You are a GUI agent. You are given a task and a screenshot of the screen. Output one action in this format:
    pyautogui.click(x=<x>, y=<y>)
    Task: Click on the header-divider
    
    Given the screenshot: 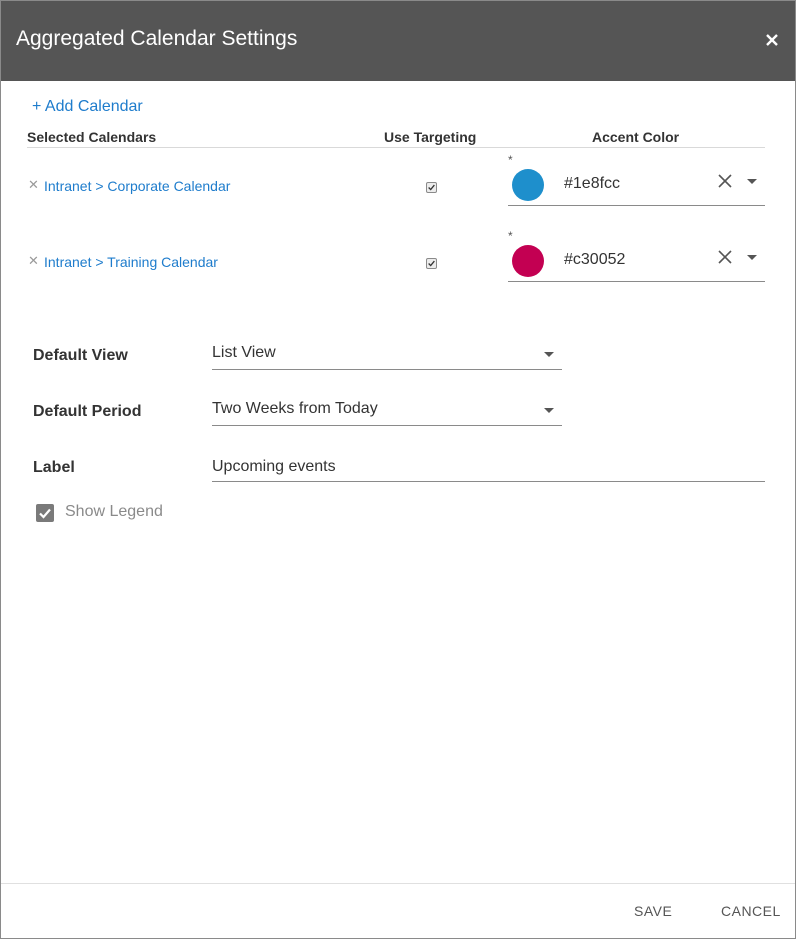 What is the action you would take?
    pyautogui.click(x=396, y=147)
    